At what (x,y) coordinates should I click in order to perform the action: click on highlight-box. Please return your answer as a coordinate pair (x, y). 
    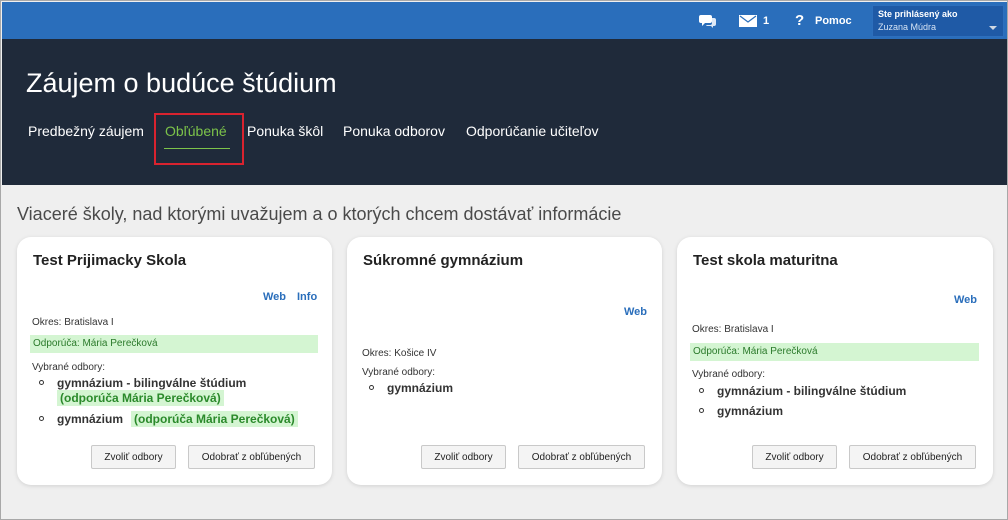
    Looking at the image, I should click on (199, 139).